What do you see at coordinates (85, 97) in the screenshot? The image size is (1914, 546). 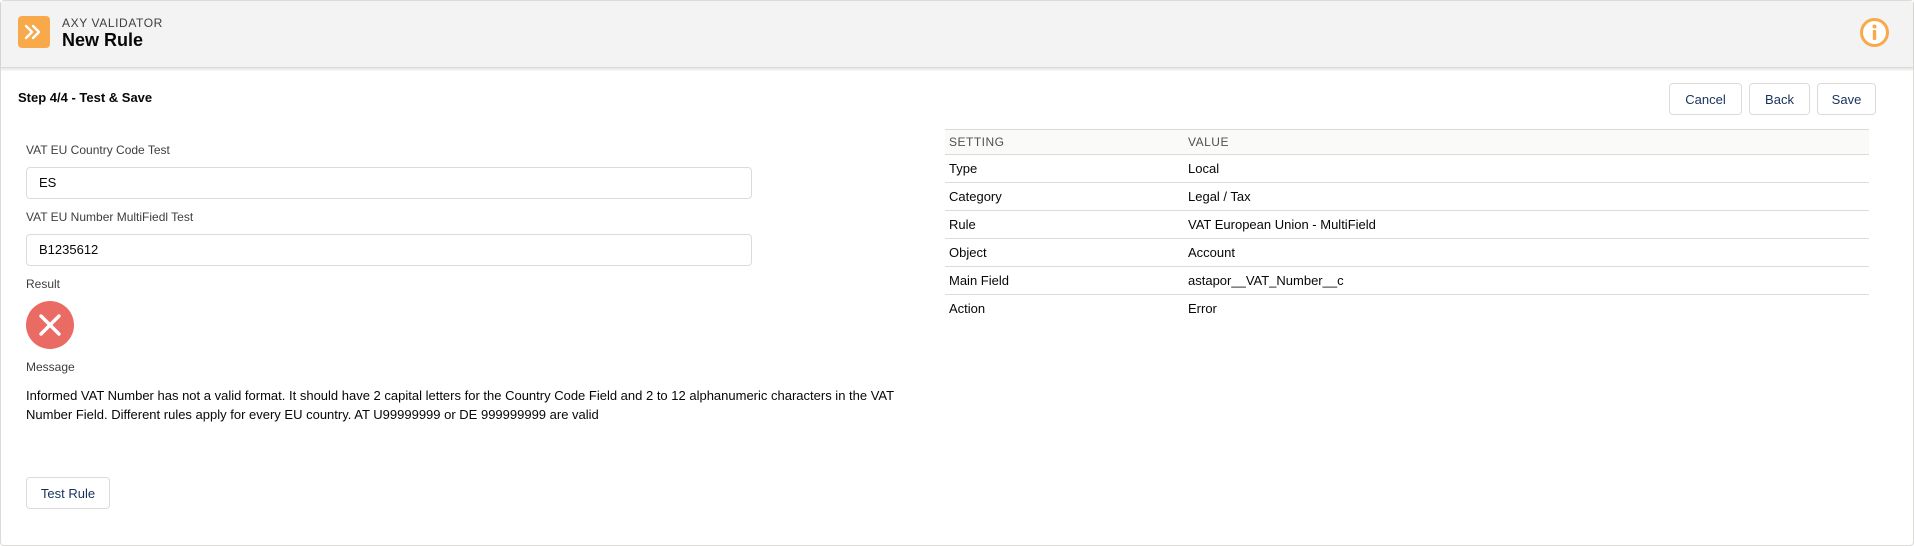 I see `step-title: Step 4/4 - Test & Save` at bounding box center [85, 97].